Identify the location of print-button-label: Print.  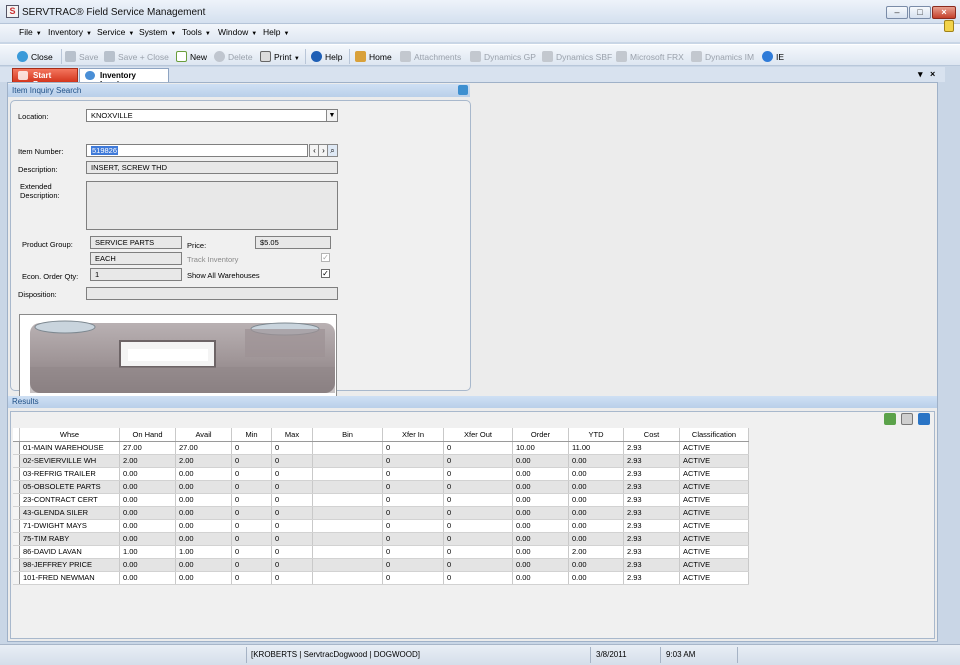
(283, 57).